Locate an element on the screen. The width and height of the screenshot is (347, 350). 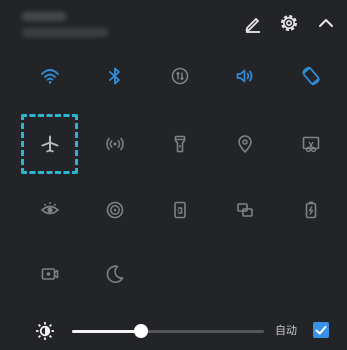
notification-header is located at coordinates (173, 25).